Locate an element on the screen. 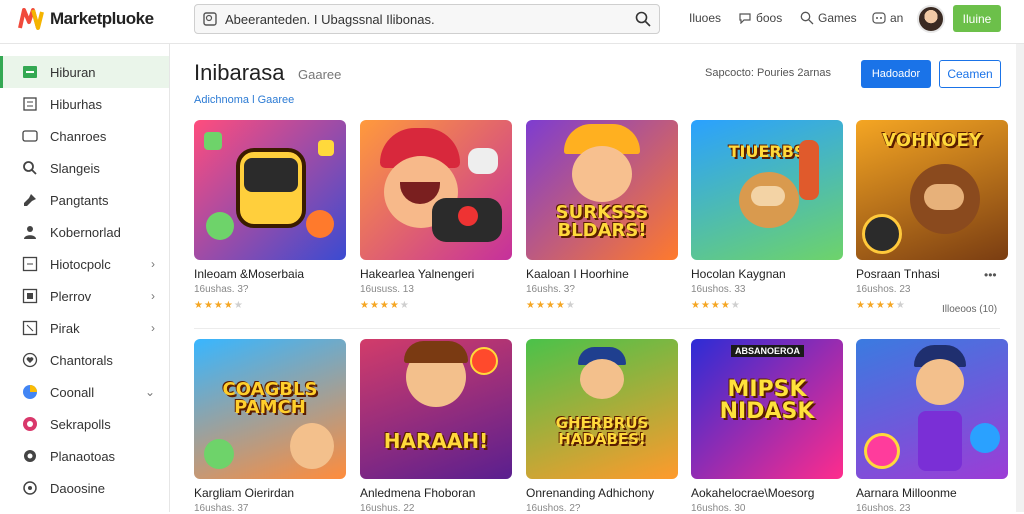 This screenshot has width=1024, height=514. thumbnail-art-text: SURKSSS BLDARS! is located at coordinates (602, 221).